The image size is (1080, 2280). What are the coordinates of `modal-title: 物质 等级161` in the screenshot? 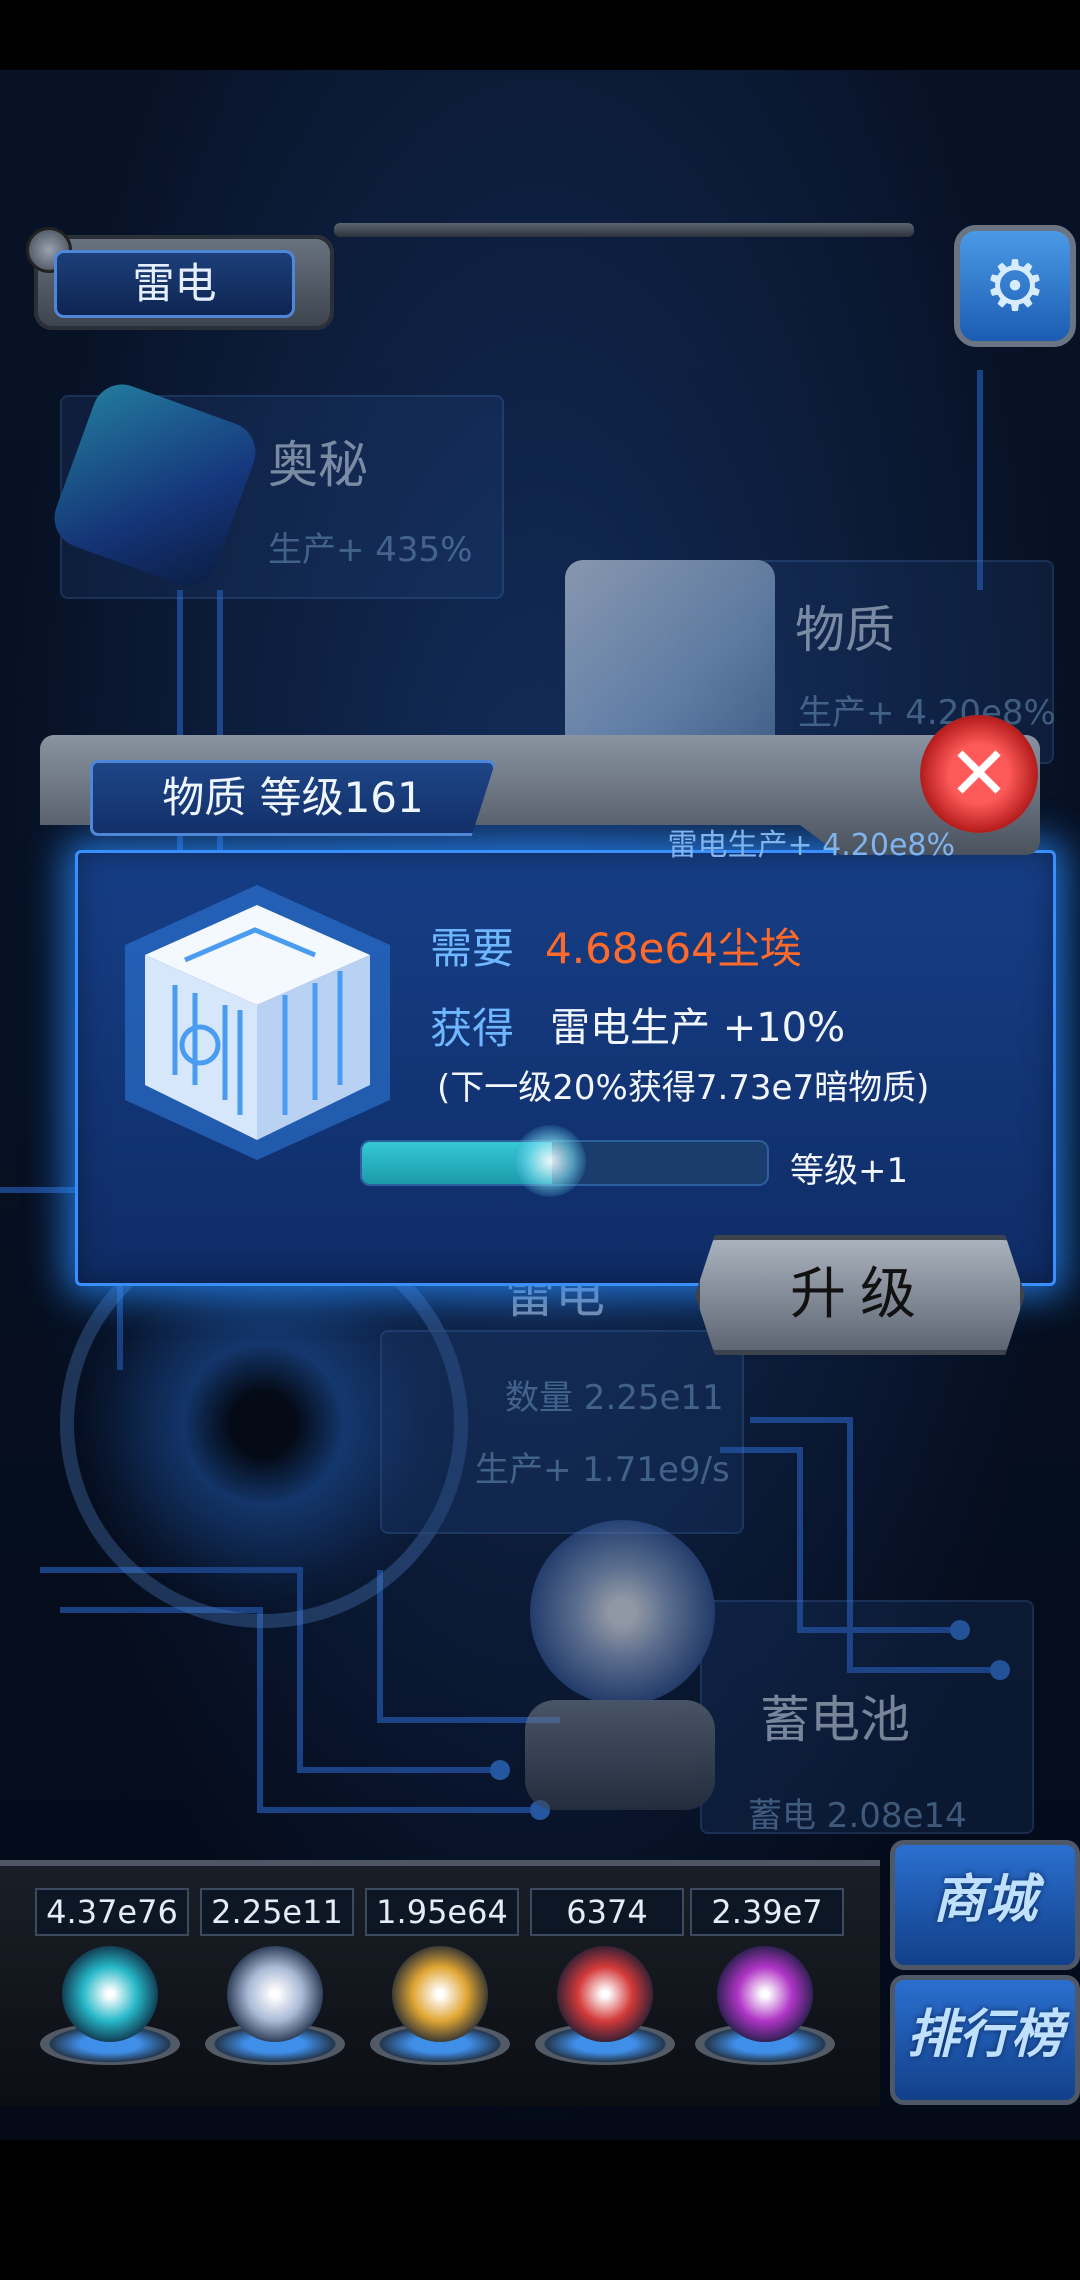 It's located at (293, 798).